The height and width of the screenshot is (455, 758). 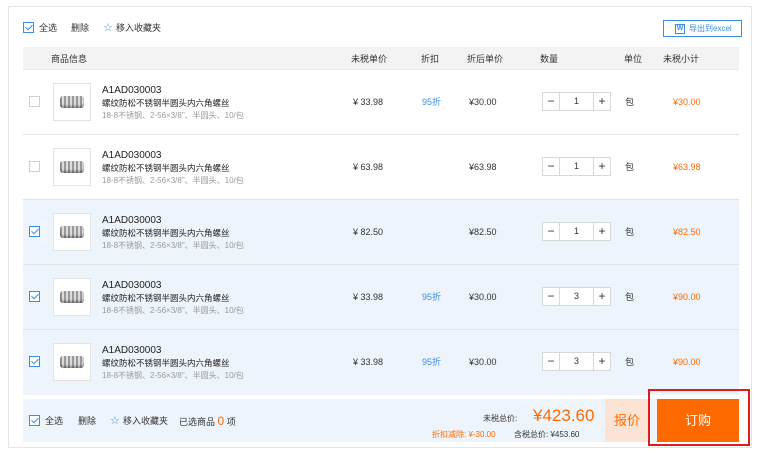 I want to click on export-excel-button: W 导出到excel, so click(x=702, y=28).